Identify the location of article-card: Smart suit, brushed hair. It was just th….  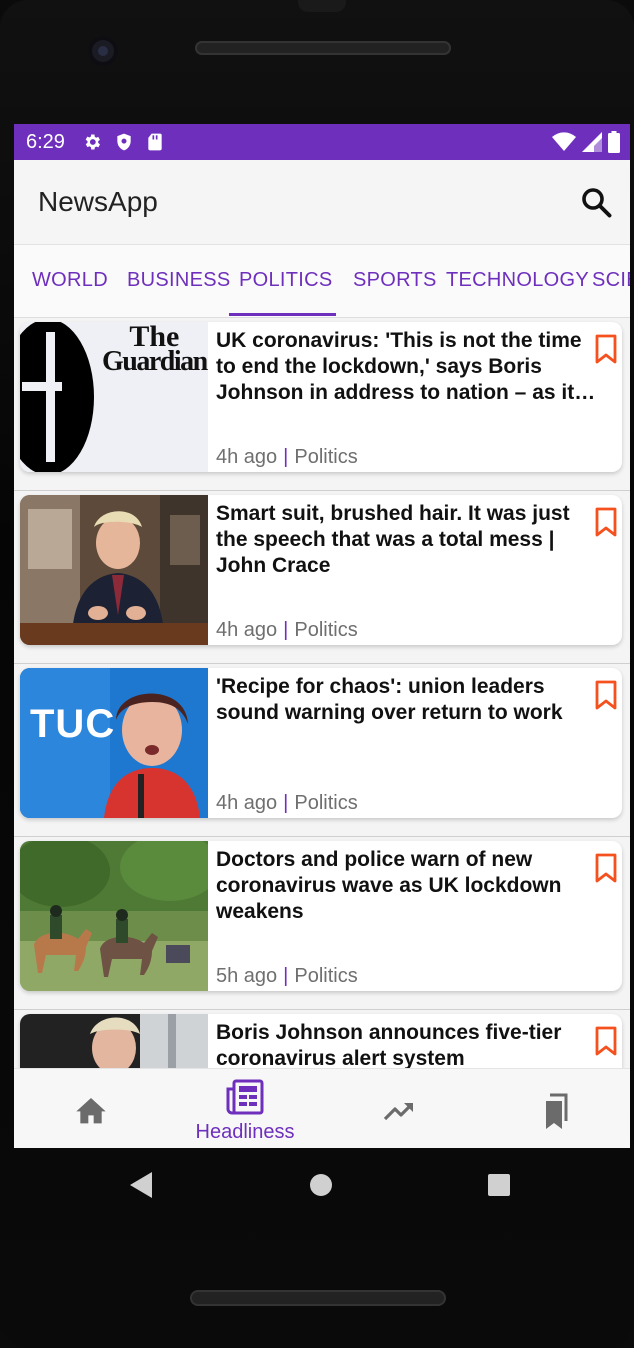
(321, 570).